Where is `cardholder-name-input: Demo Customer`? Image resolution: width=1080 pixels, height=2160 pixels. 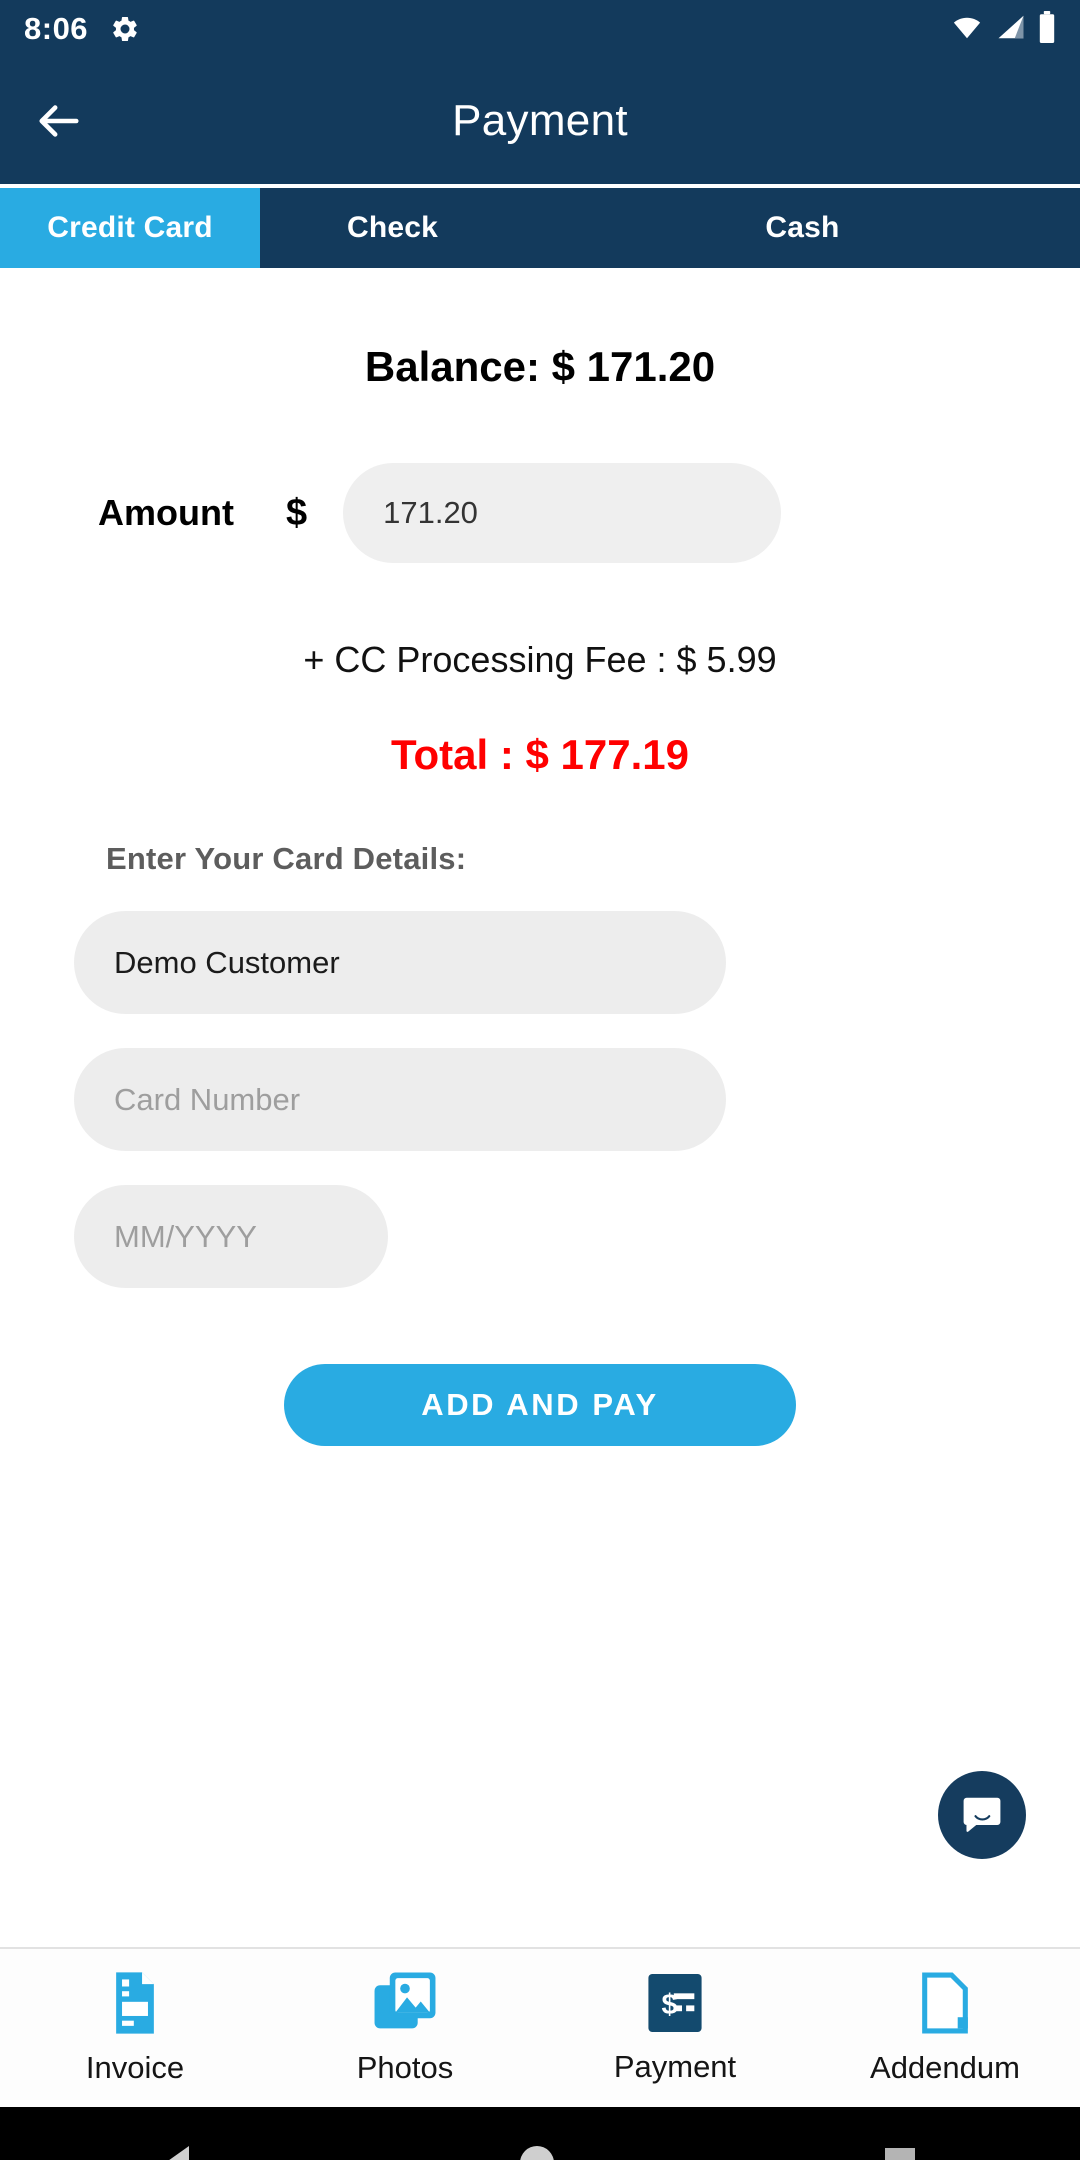
cardholder-name-input: Demo Customer is located at coordinates (400, 962).